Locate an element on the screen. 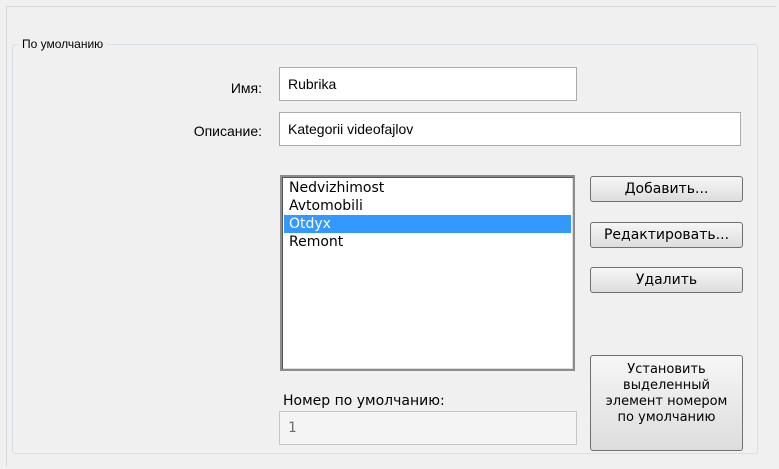  default-number-field: 1 is located at coordinates (428, 428).